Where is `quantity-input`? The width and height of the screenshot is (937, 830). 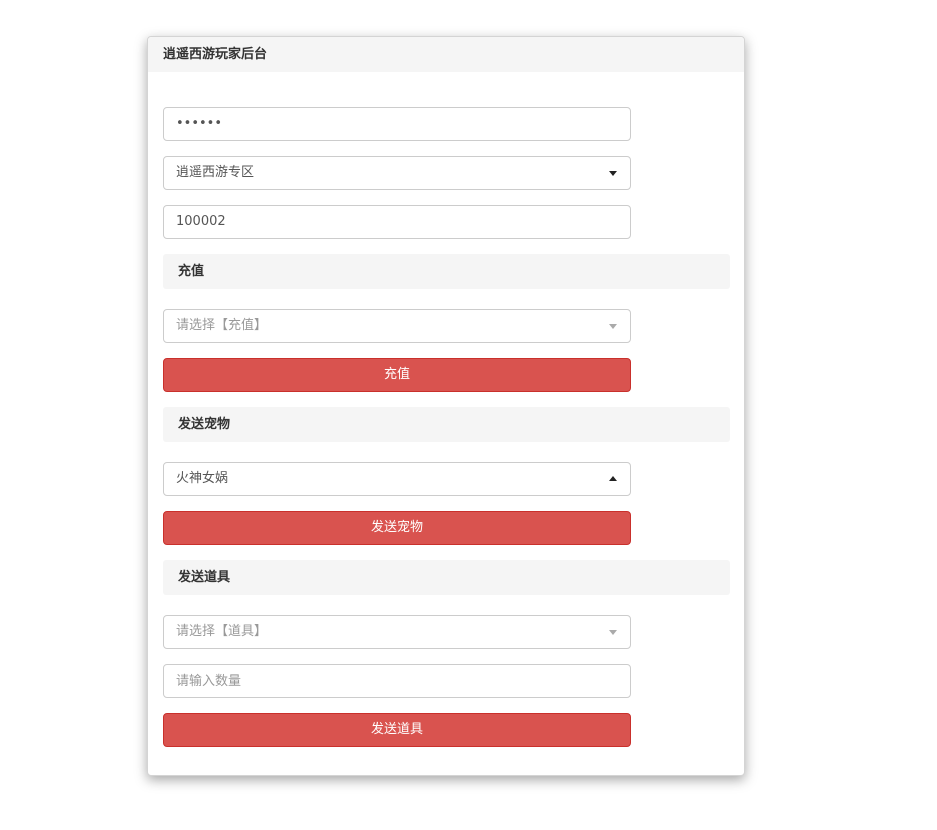
quantity-input is located at coordinates (397, 681).